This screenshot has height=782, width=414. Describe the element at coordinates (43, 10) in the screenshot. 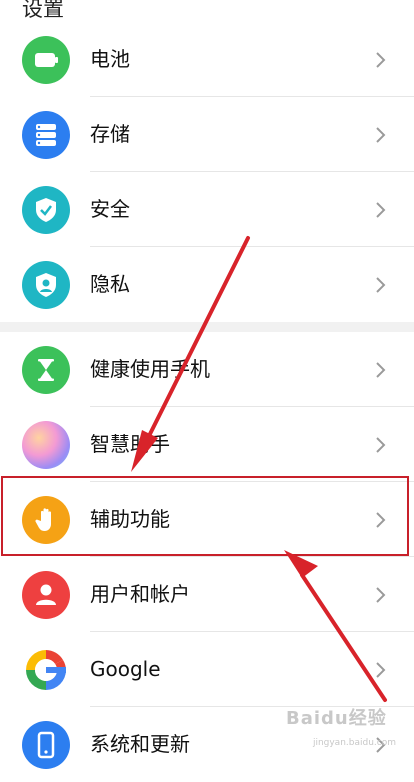

I see `page-title: 设置` at that location.